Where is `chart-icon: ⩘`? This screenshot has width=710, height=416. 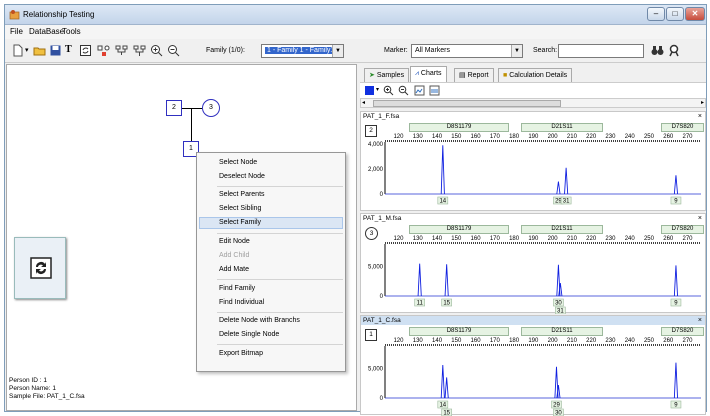
chart-icon: ⩘ is located at coordinates (417, 73).